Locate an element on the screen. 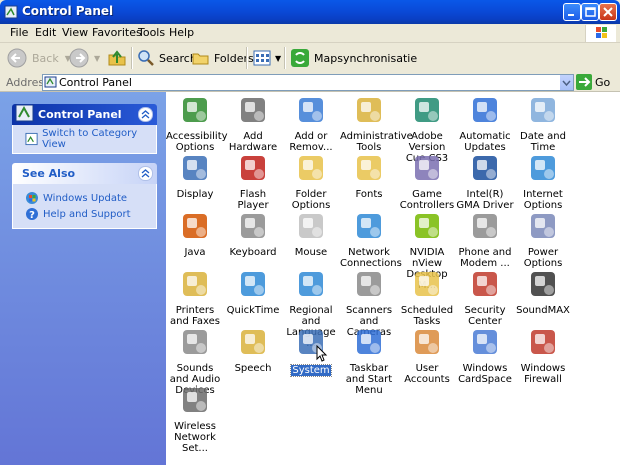  mouse-icon is located at coordinates (311, 226).